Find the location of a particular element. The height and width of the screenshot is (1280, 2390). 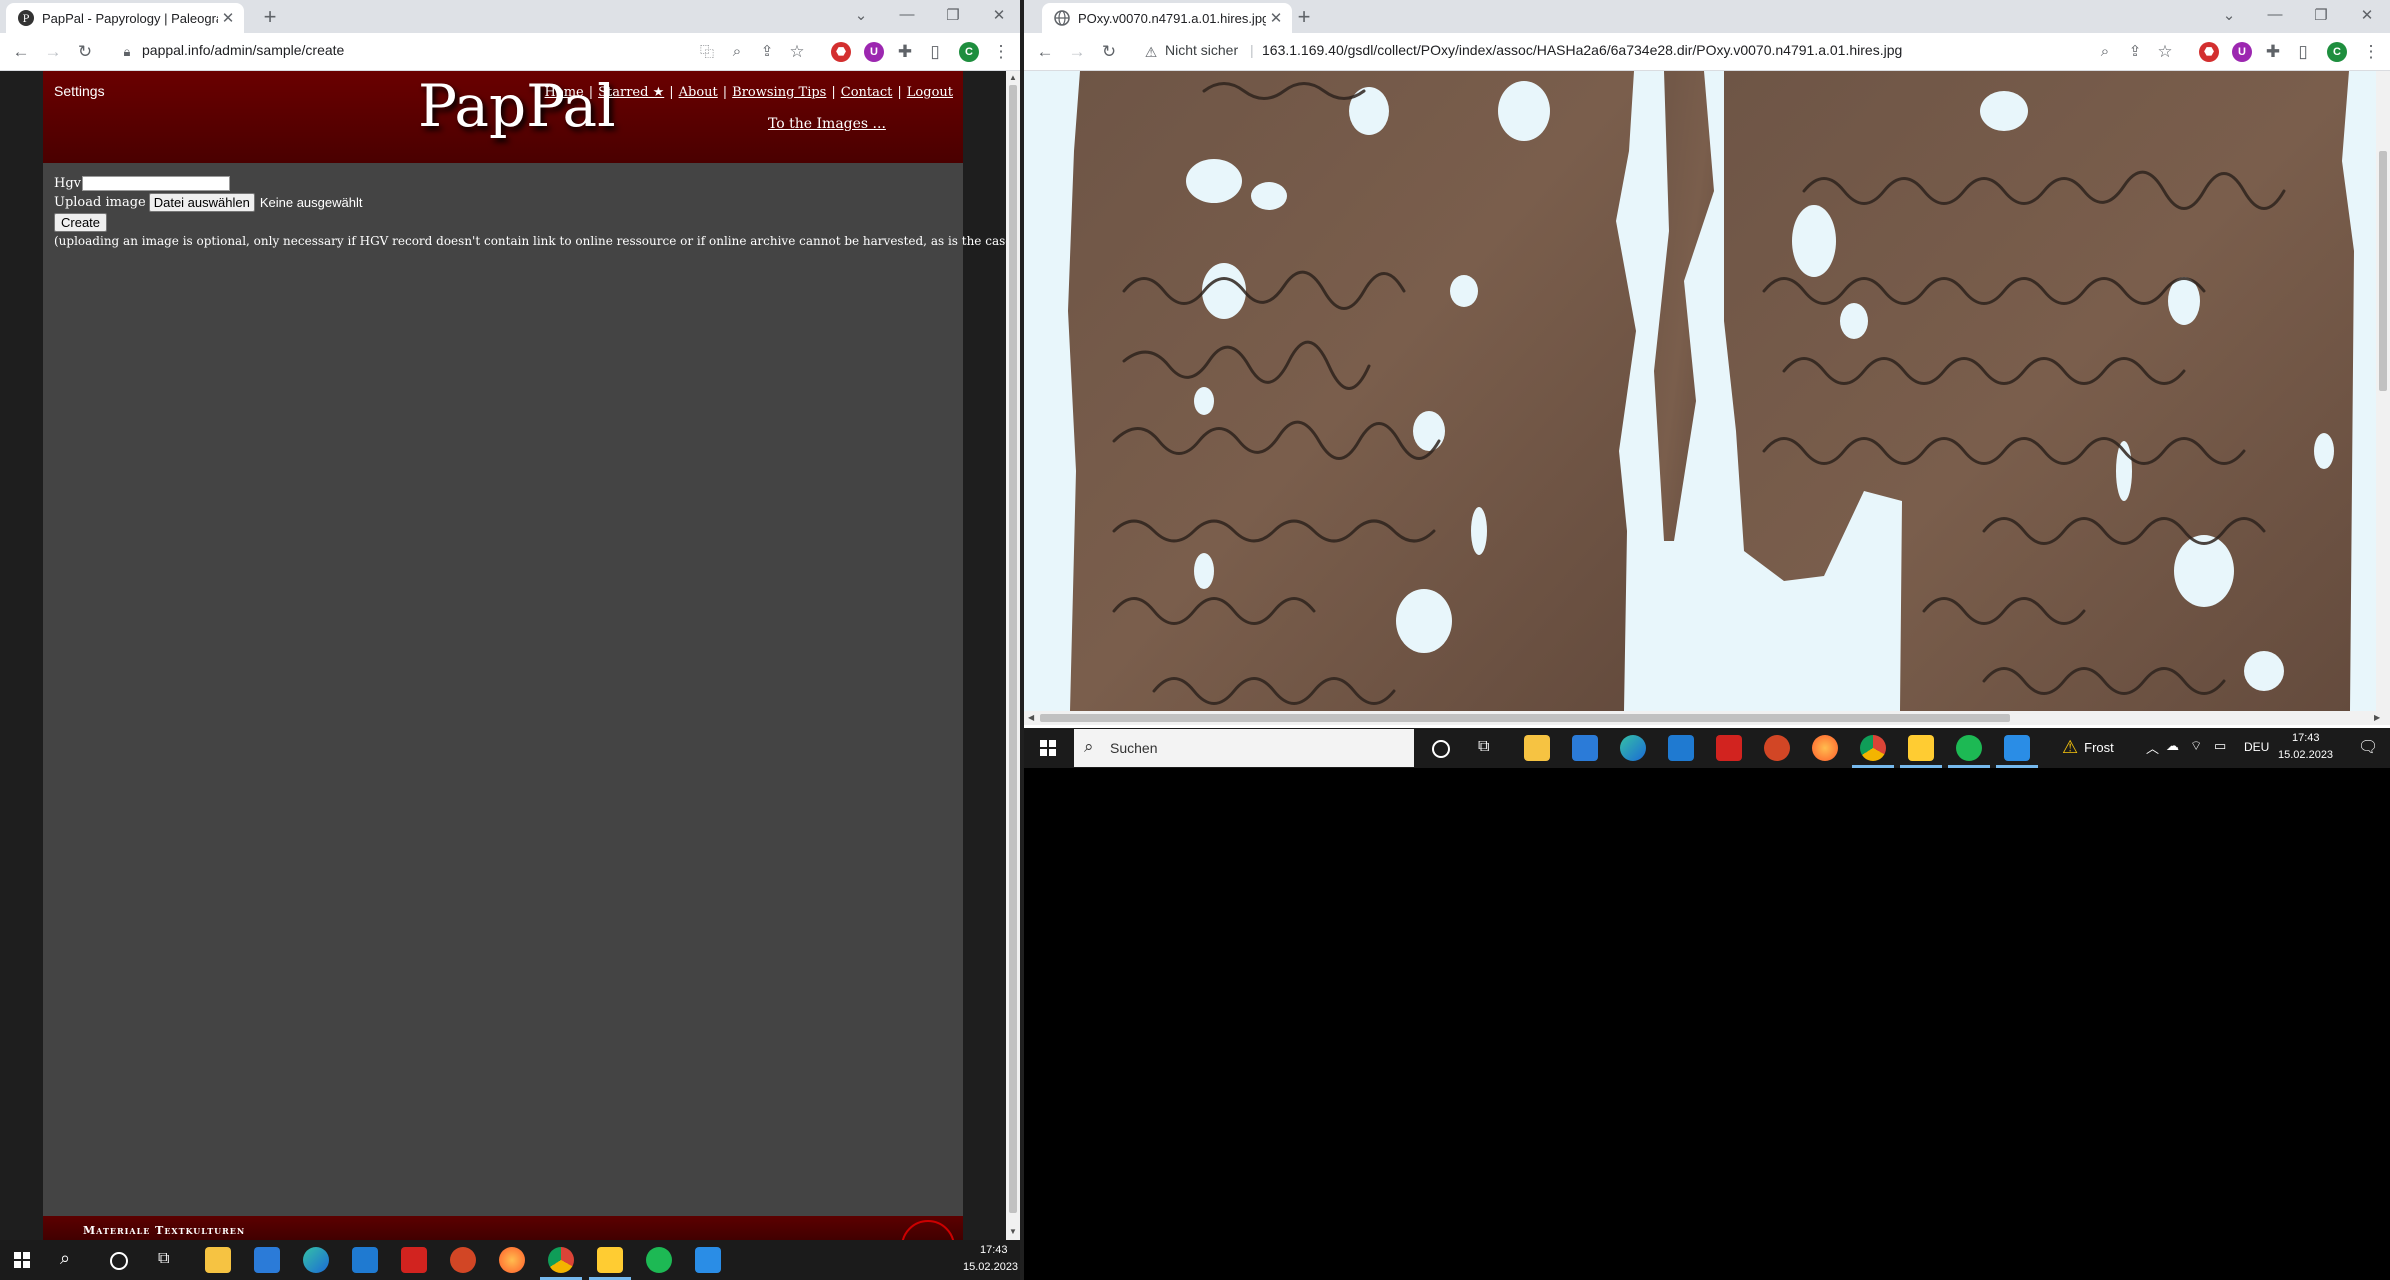

menu-kebab-icon: ⋮ is located at coordinates (2371, 52).